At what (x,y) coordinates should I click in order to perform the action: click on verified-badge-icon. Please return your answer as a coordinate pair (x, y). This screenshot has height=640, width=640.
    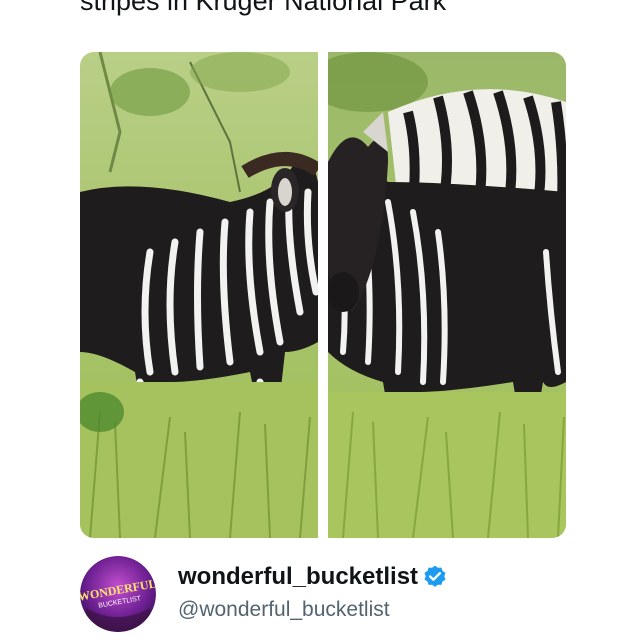
    Looking at the image, I should click on (435, 576).